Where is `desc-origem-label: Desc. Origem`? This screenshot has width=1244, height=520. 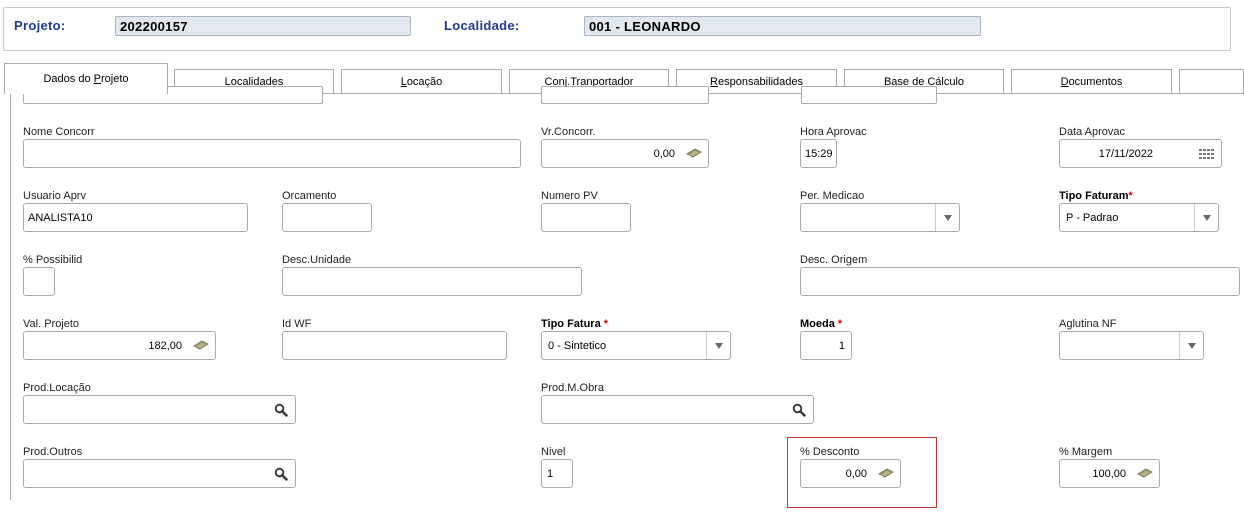
desc-origem-label: Desc. Origem is located at coordinates (834, 260).